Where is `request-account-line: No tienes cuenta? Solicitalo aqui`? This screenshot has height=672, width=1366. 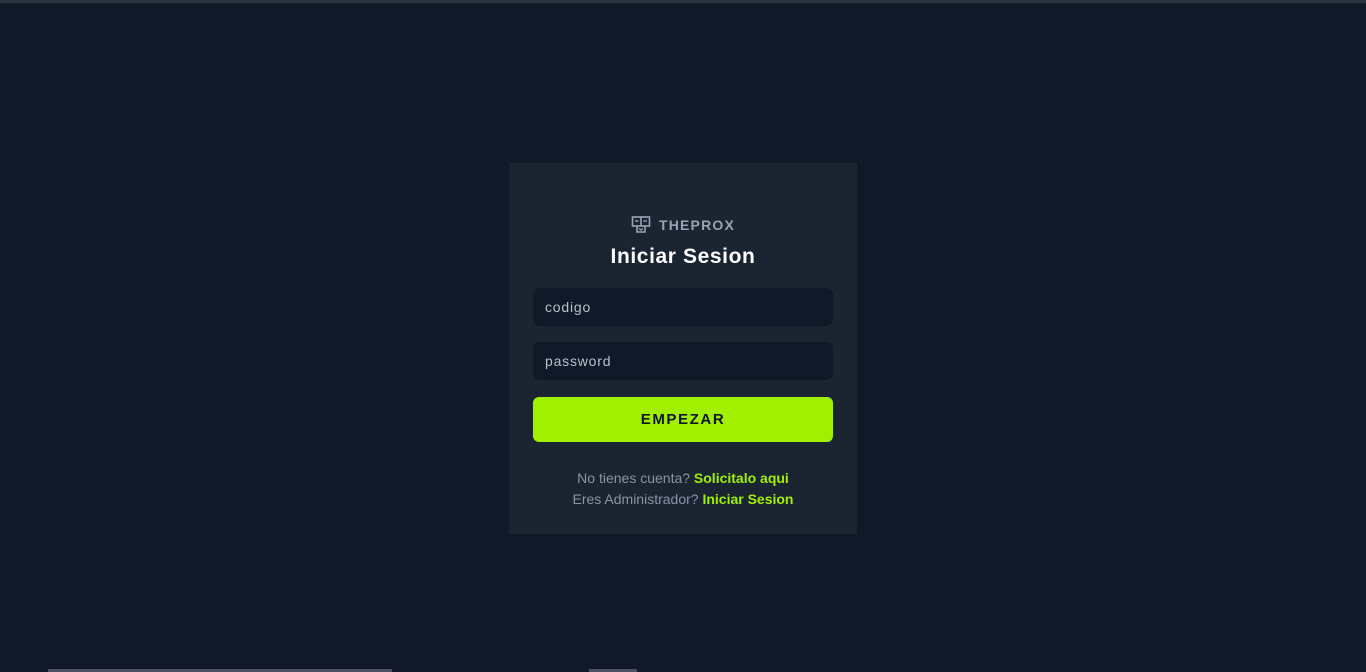
request-account-line: No tienes cuenta? Solicitalo aqui is located at coordinates (683, 478).